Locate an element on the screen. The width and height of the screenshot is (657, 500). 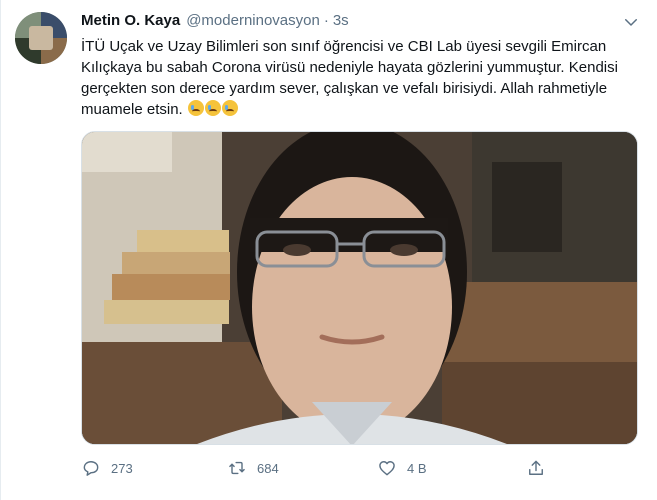
author-name: Metin O. Kaya is located at coordinates (130, 20).